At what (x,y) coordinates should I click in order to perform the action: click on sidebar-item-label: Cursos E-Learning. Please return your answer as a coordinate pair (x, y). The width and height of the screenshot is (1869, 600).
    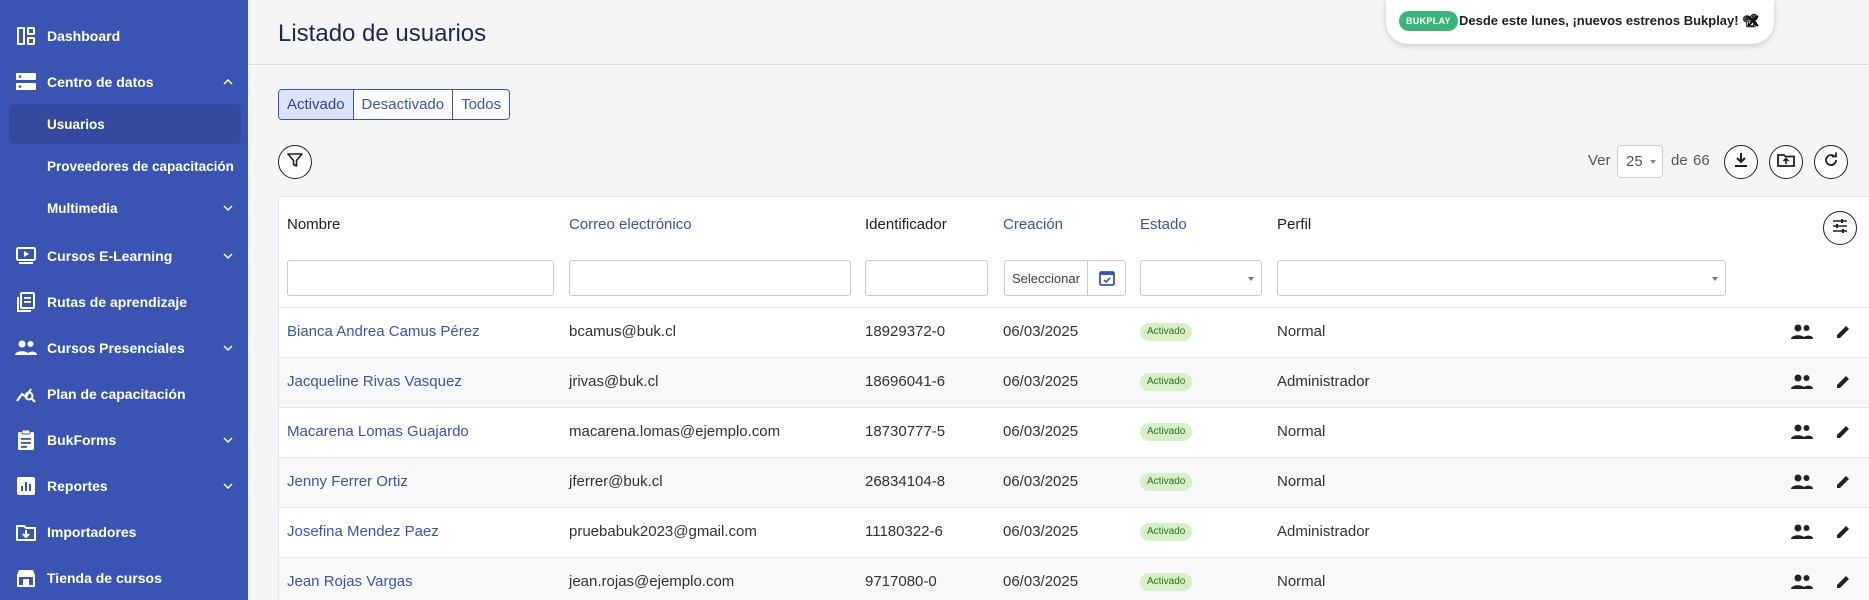
    Looking at the image, I should click on (110, 256).